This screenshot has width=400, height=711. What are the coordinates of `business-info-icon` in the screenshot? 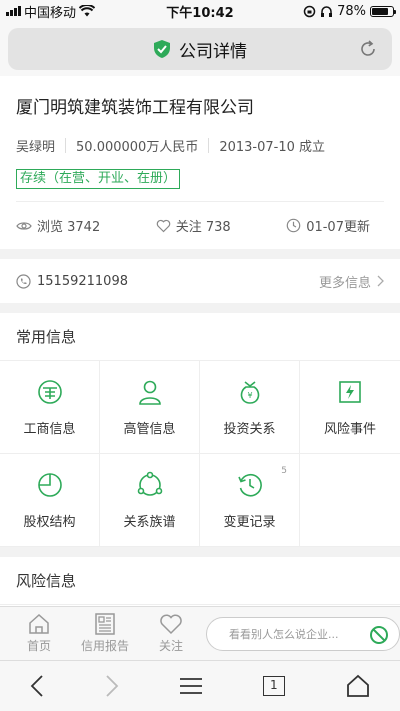 It's located at (49, 391).